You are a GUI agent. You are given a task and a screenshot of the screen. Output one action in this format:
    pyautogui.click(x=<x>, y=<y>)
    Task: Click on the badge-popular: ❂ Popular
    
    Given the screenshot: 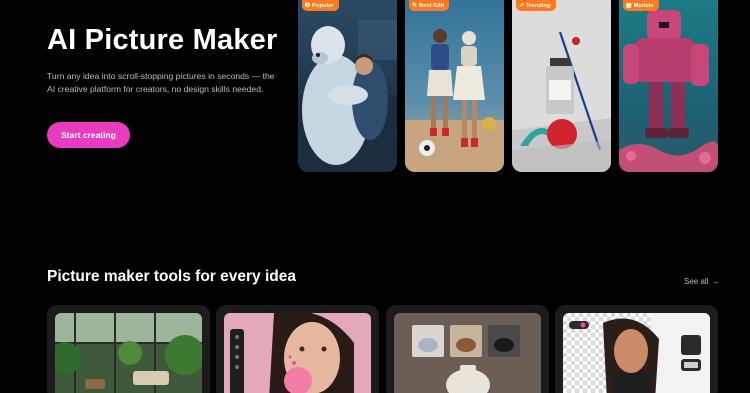 What is the action you would take?
    pyautogui.click(x=320, y=5)
    